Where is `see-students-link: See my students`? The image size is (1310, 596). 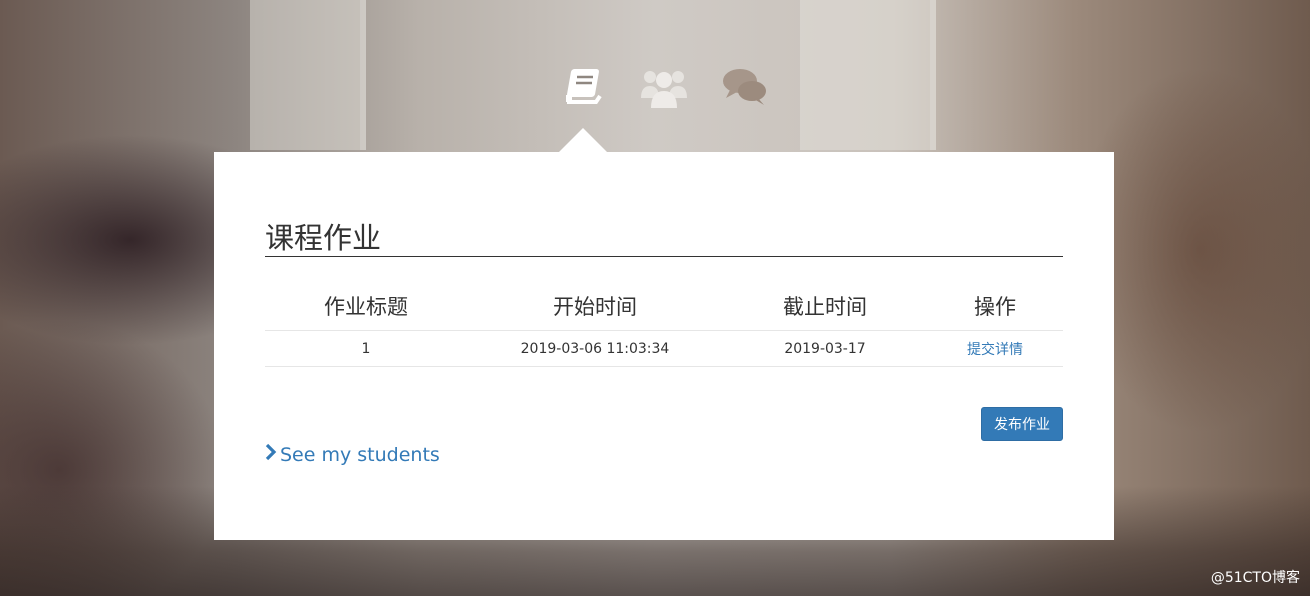 see-students-link: See my students is located at coordinates (352, 455).